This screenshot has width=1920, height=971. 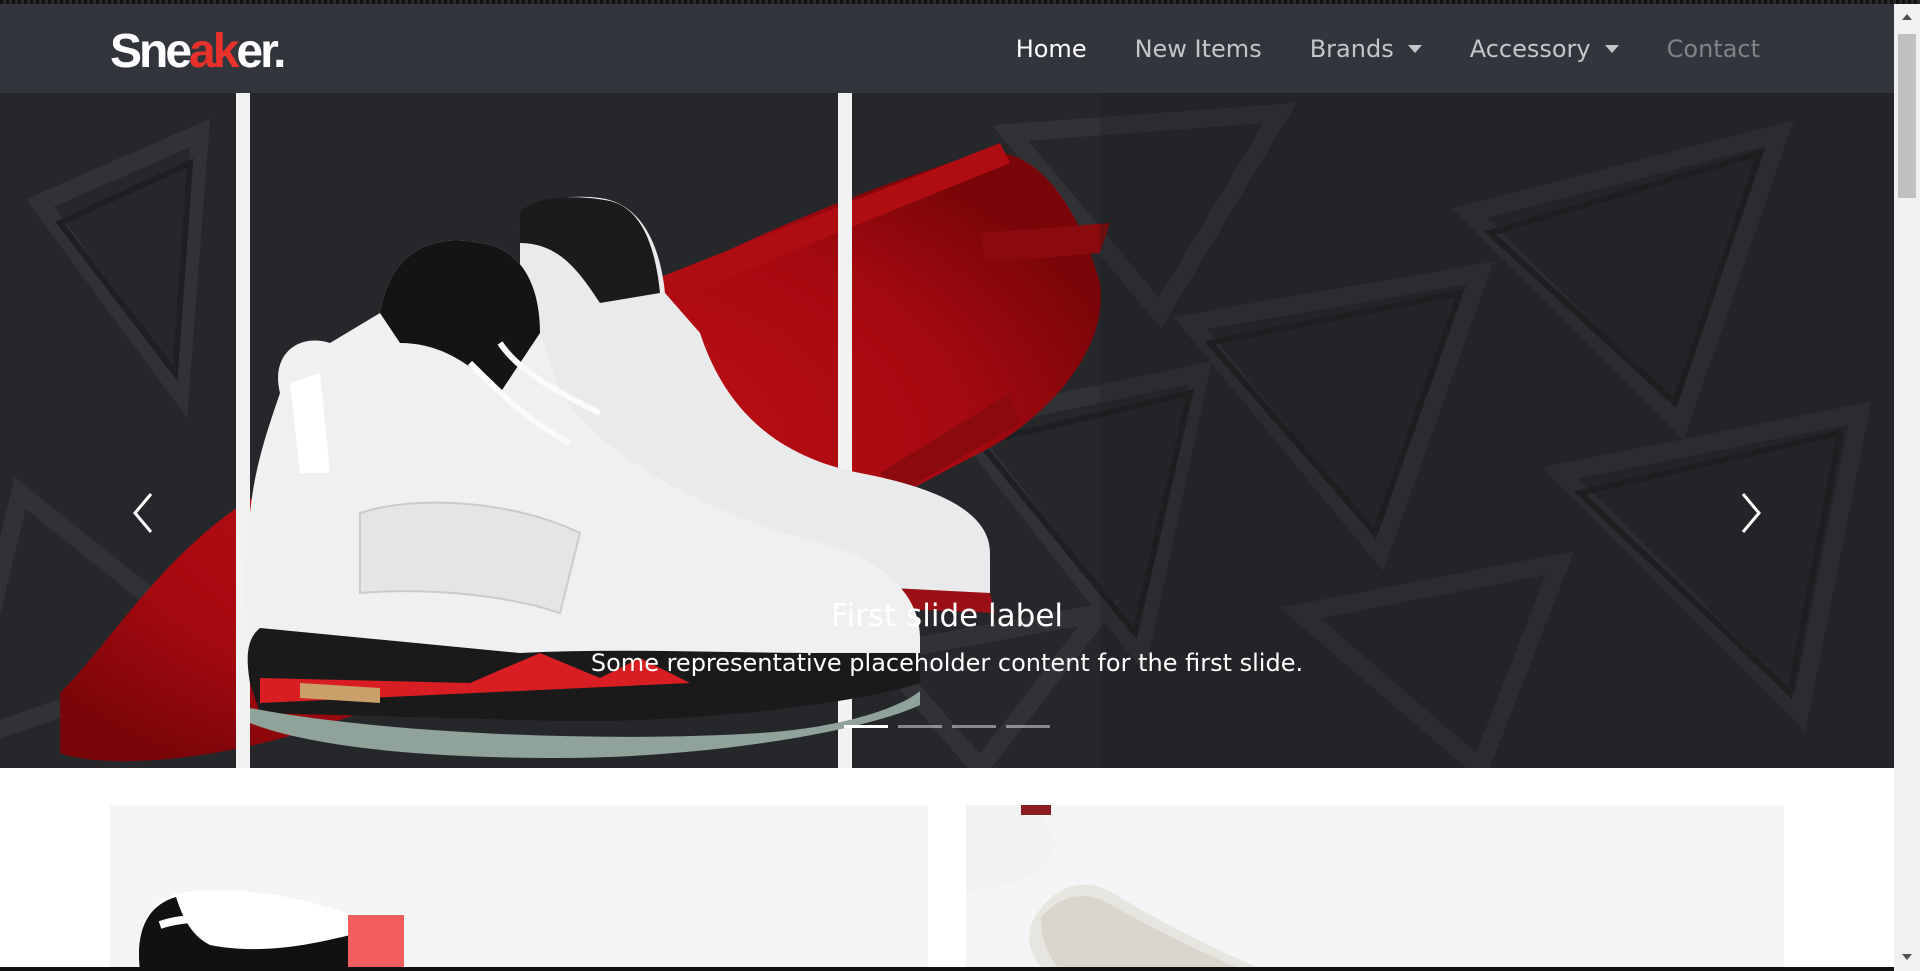 I want to click on nav-brands-label: Brands, so click(x=1351, y=48).